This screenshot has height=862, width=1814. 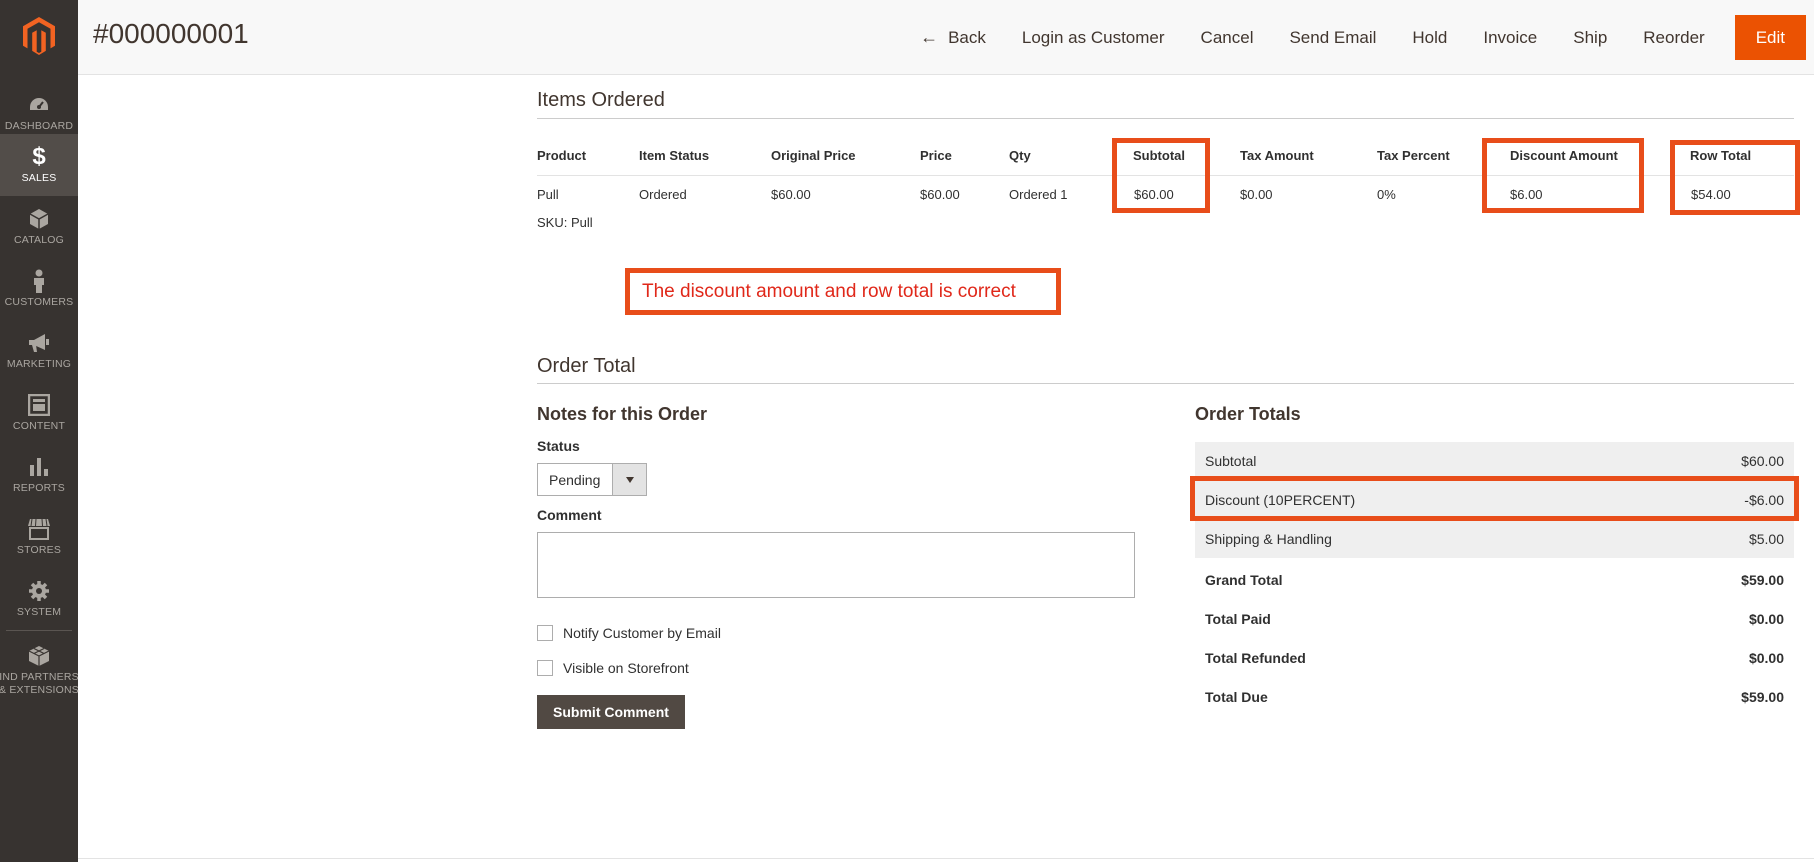 I want to click on highlight-box-discount-total, so click(x=1494, y=498).